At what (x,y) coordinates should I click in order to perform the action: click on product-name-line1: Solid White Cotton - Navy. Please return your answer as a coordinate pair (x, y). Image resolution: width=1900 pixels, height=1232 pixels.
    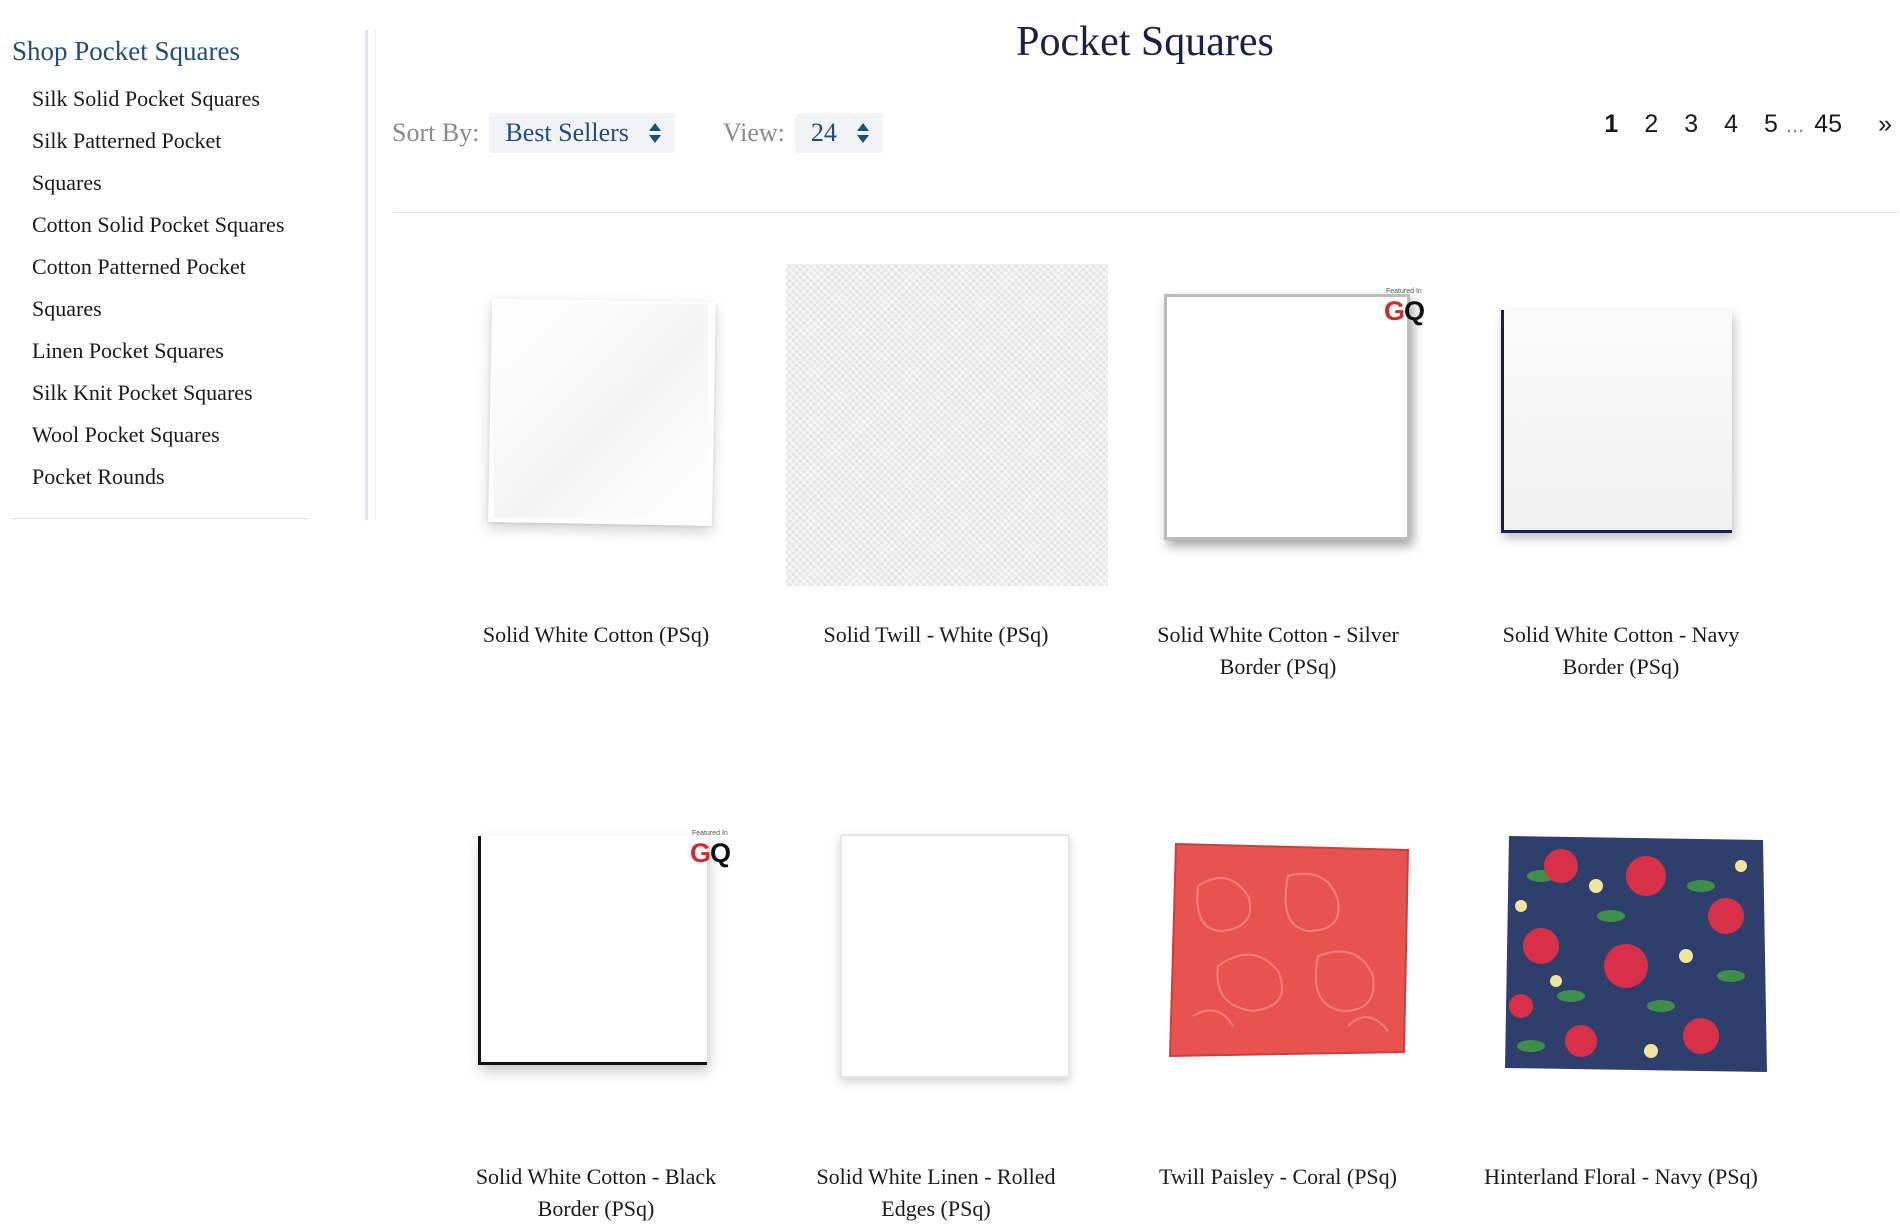
    Looking at the image, I should click on (1621, 634).